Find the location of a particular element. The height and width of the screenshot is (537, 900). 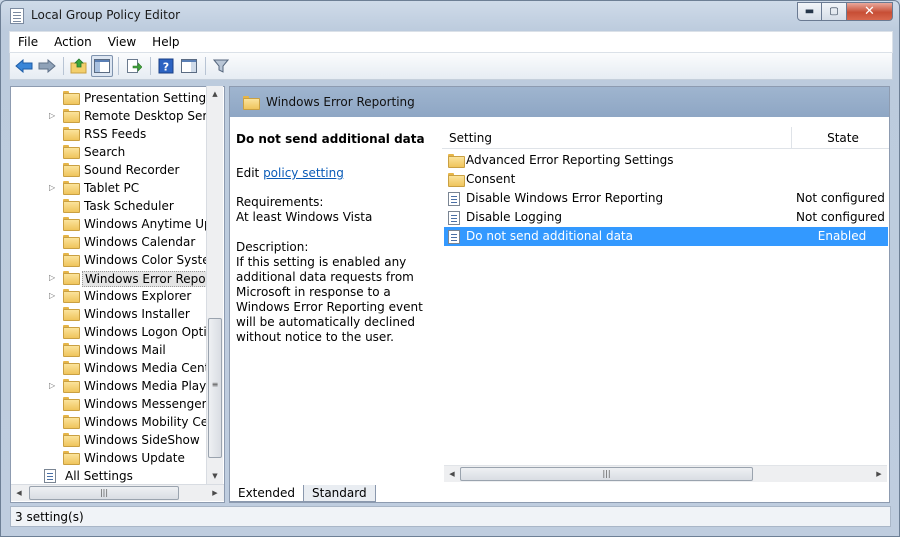

tree-item: Windows Calendar is located at coordinates (111, 242).